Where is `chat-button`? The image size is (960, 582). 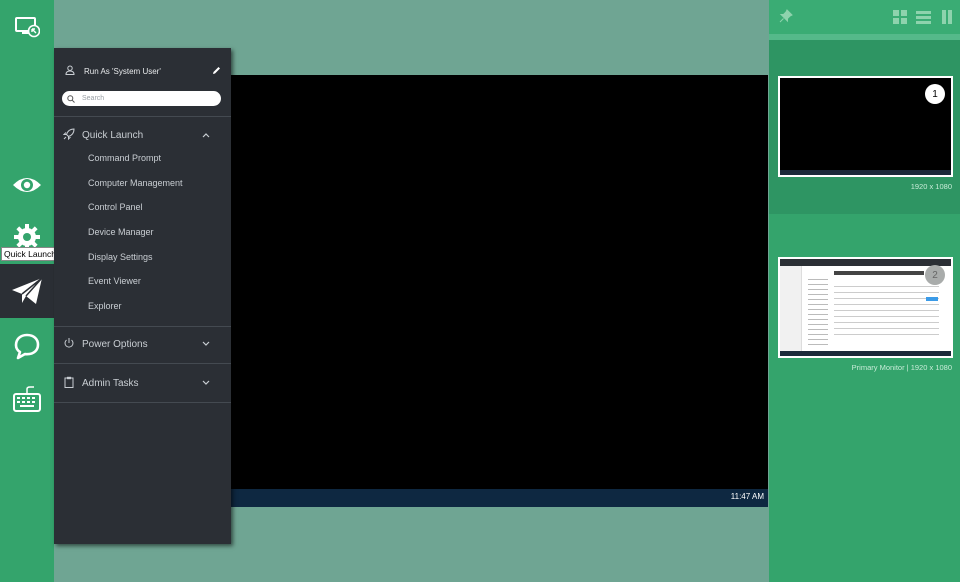 chat-button is located at coordinates (27, 346).